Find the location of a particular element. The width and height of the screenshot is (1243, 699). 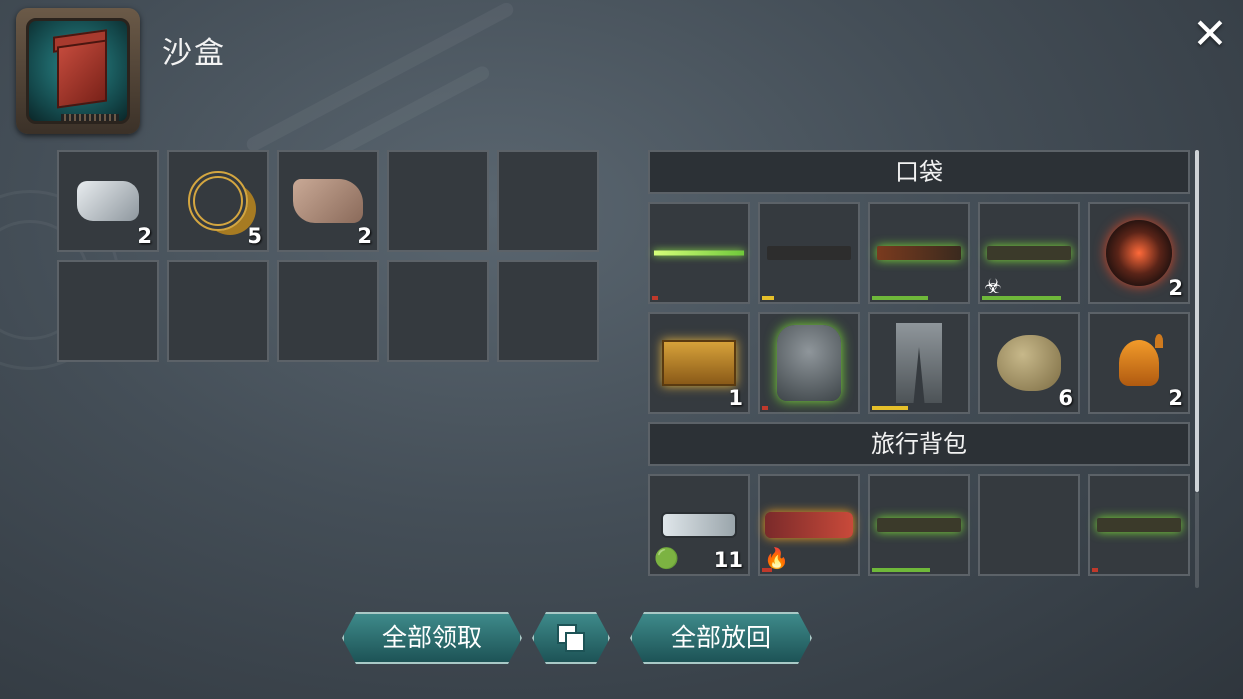

container-portrait is located at coordinates (78, 71).